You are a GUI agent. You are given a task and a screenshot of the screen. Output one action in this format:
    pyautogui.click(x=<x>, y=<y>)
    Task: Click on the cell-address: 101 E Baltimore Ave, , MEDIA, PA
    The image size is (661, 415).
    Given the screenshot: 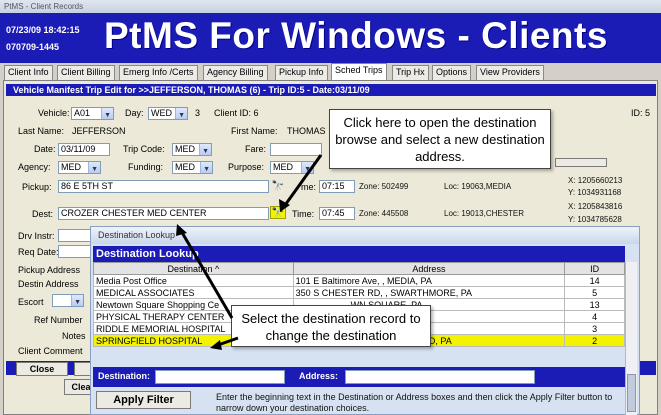 What is the action you would take?
    pyautogui.click(x=429, y=280)
    